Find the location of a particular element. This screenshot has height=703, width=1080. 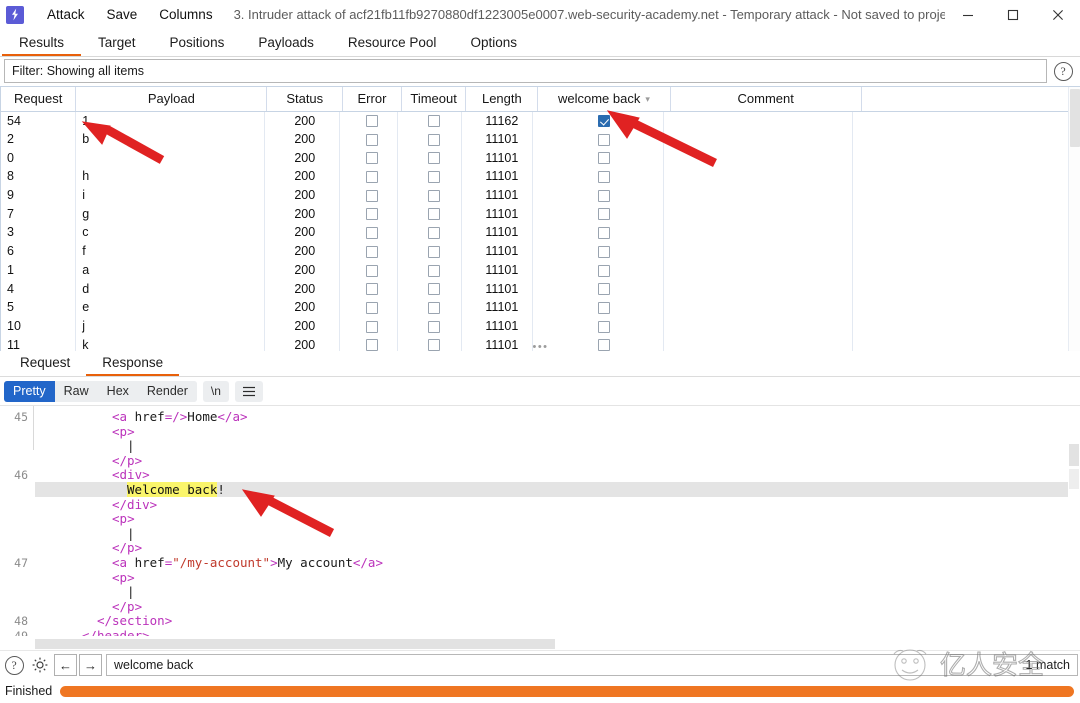

response-horizontal-scrollbar is located at coordinates (551, 644).